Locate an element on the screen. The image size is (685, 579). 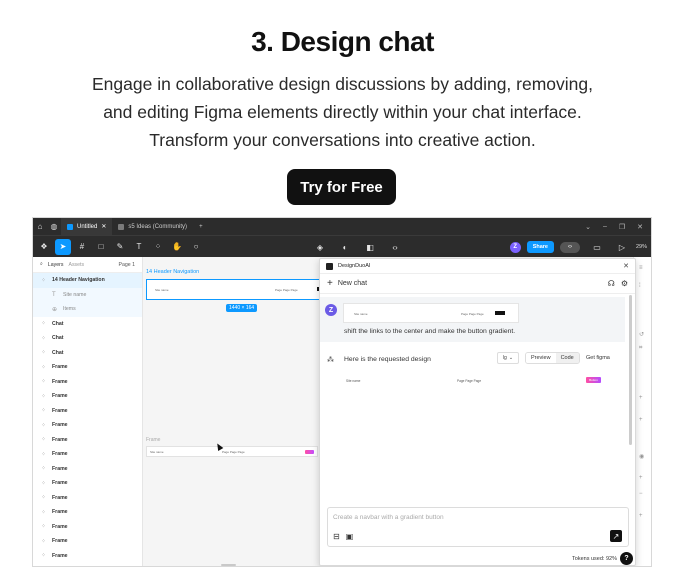
get-figma-button: Get figma is located at coordinates (598, 358).